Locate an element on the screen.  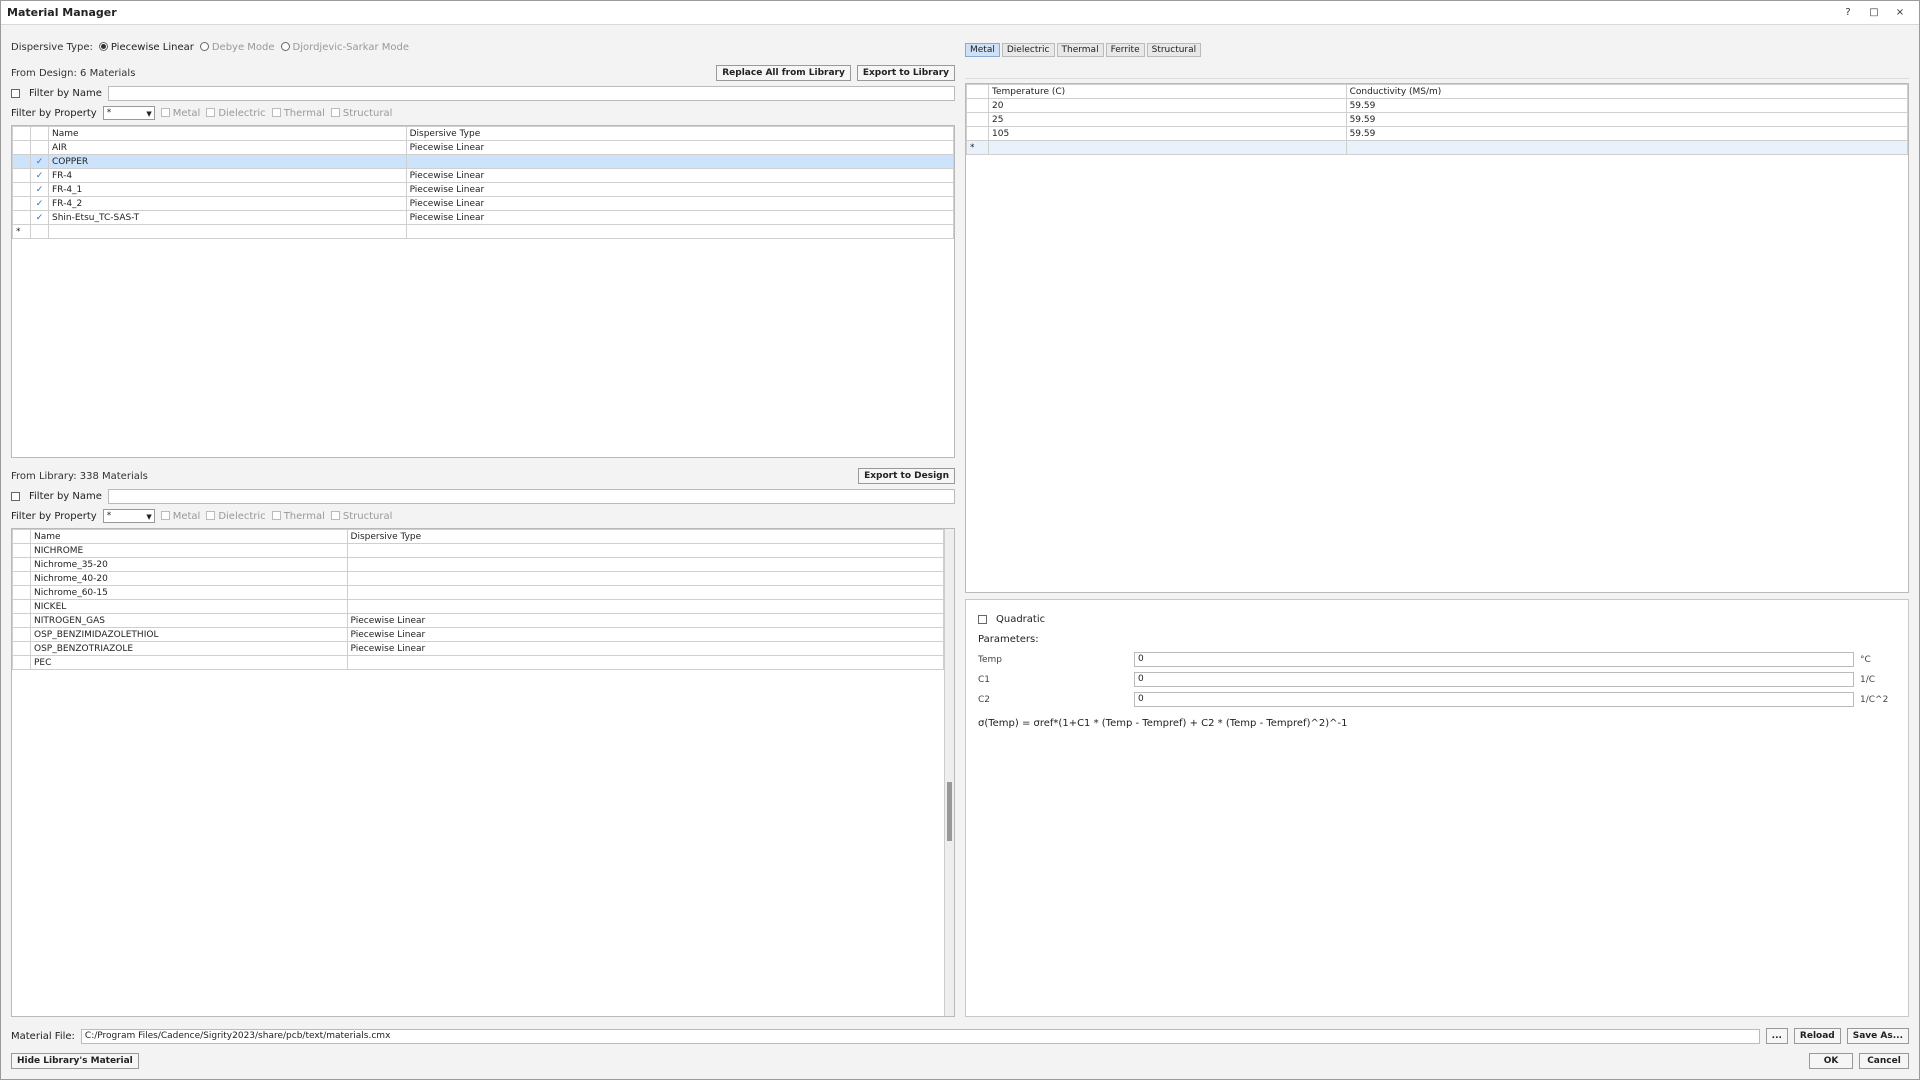
hide-library-button: Hide Library's Material is located at coordinates (75, 1061).